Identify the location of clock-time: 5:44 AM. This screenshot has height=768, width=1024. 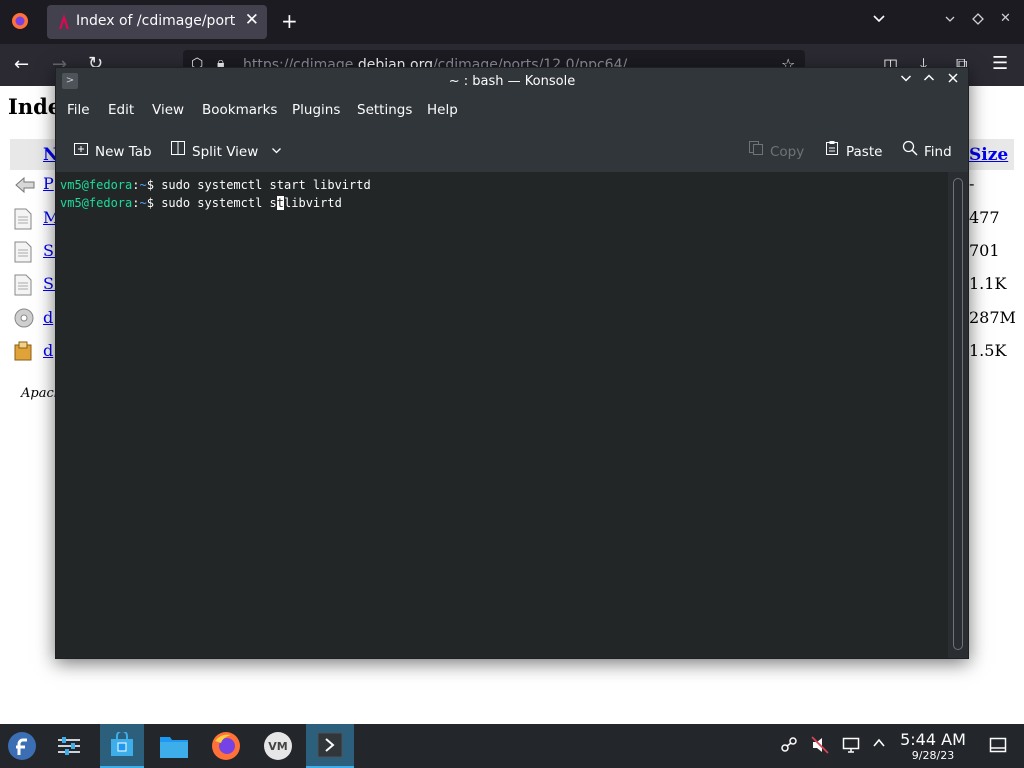
(933, 739).